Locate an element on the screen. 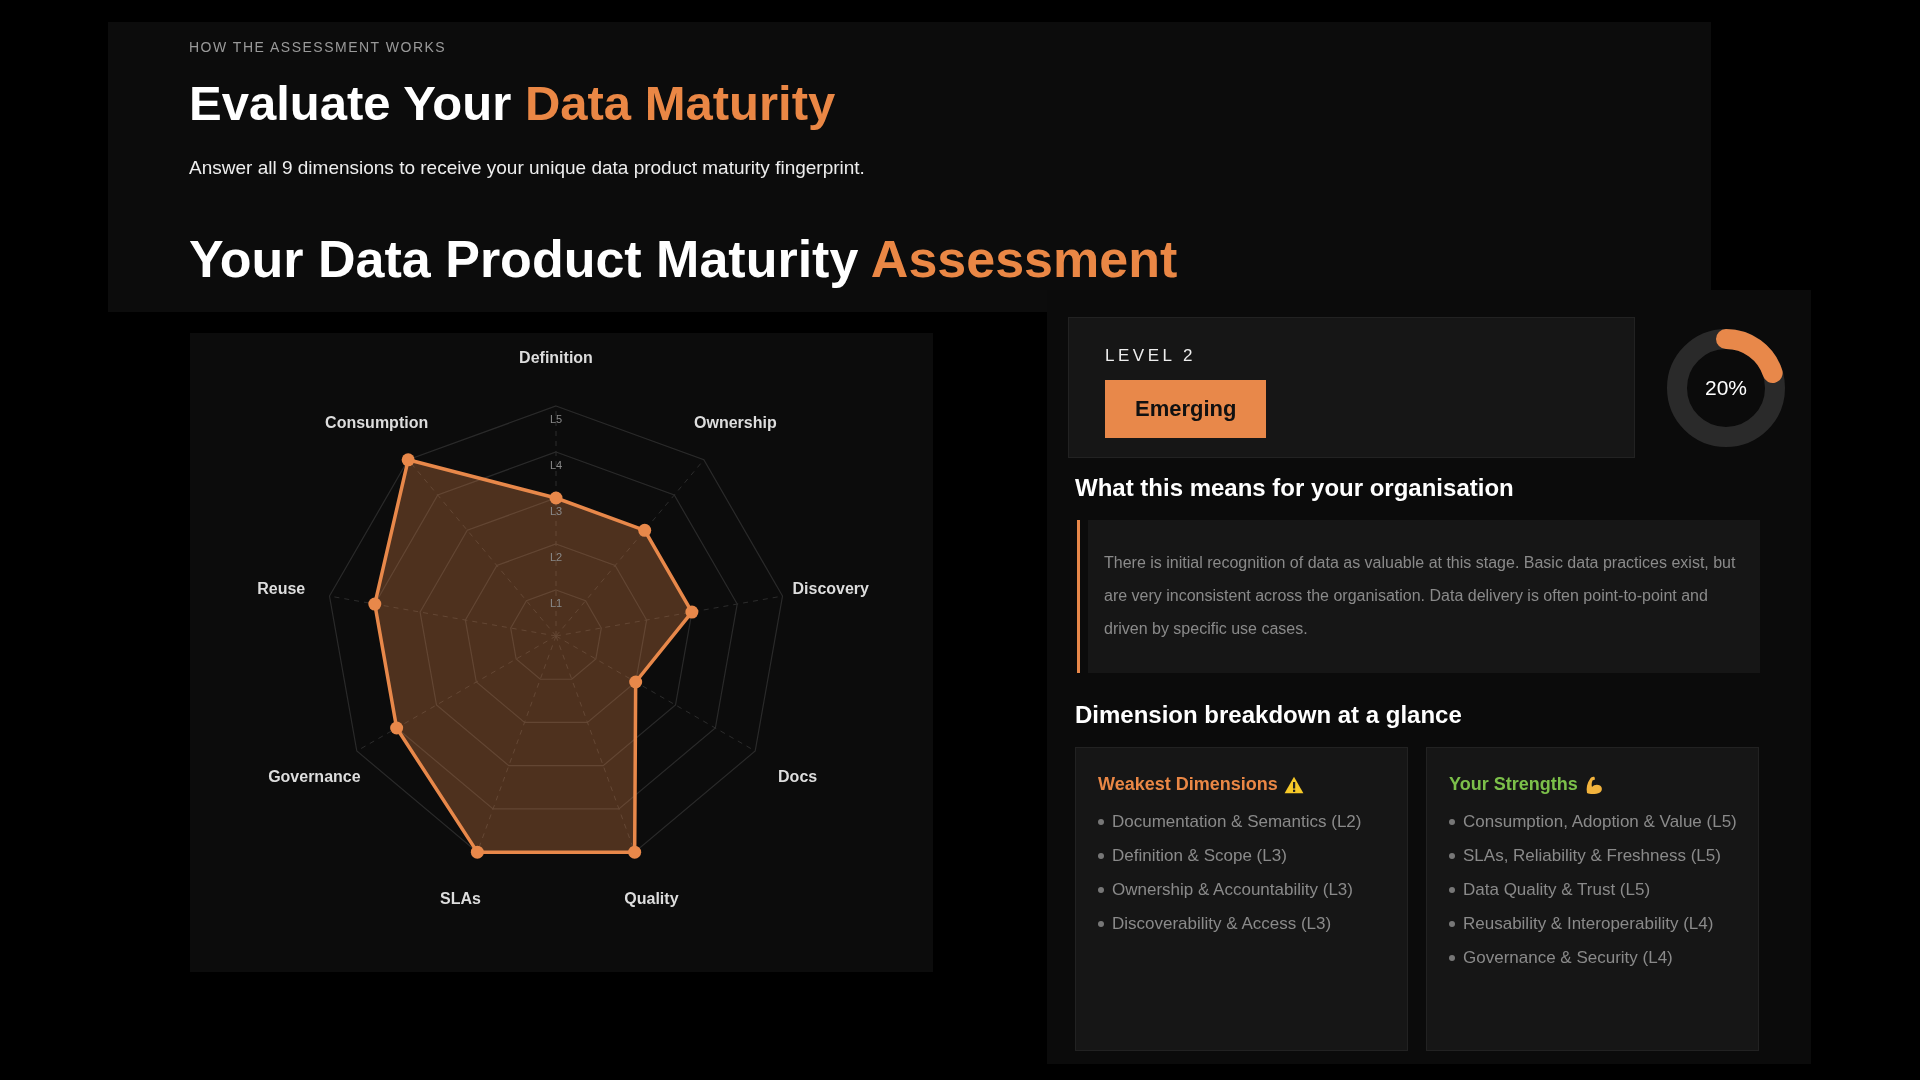 The height and width of the screenshot is (1080, 1920). axis-label: Reuse is located at coordinates (281, 588).